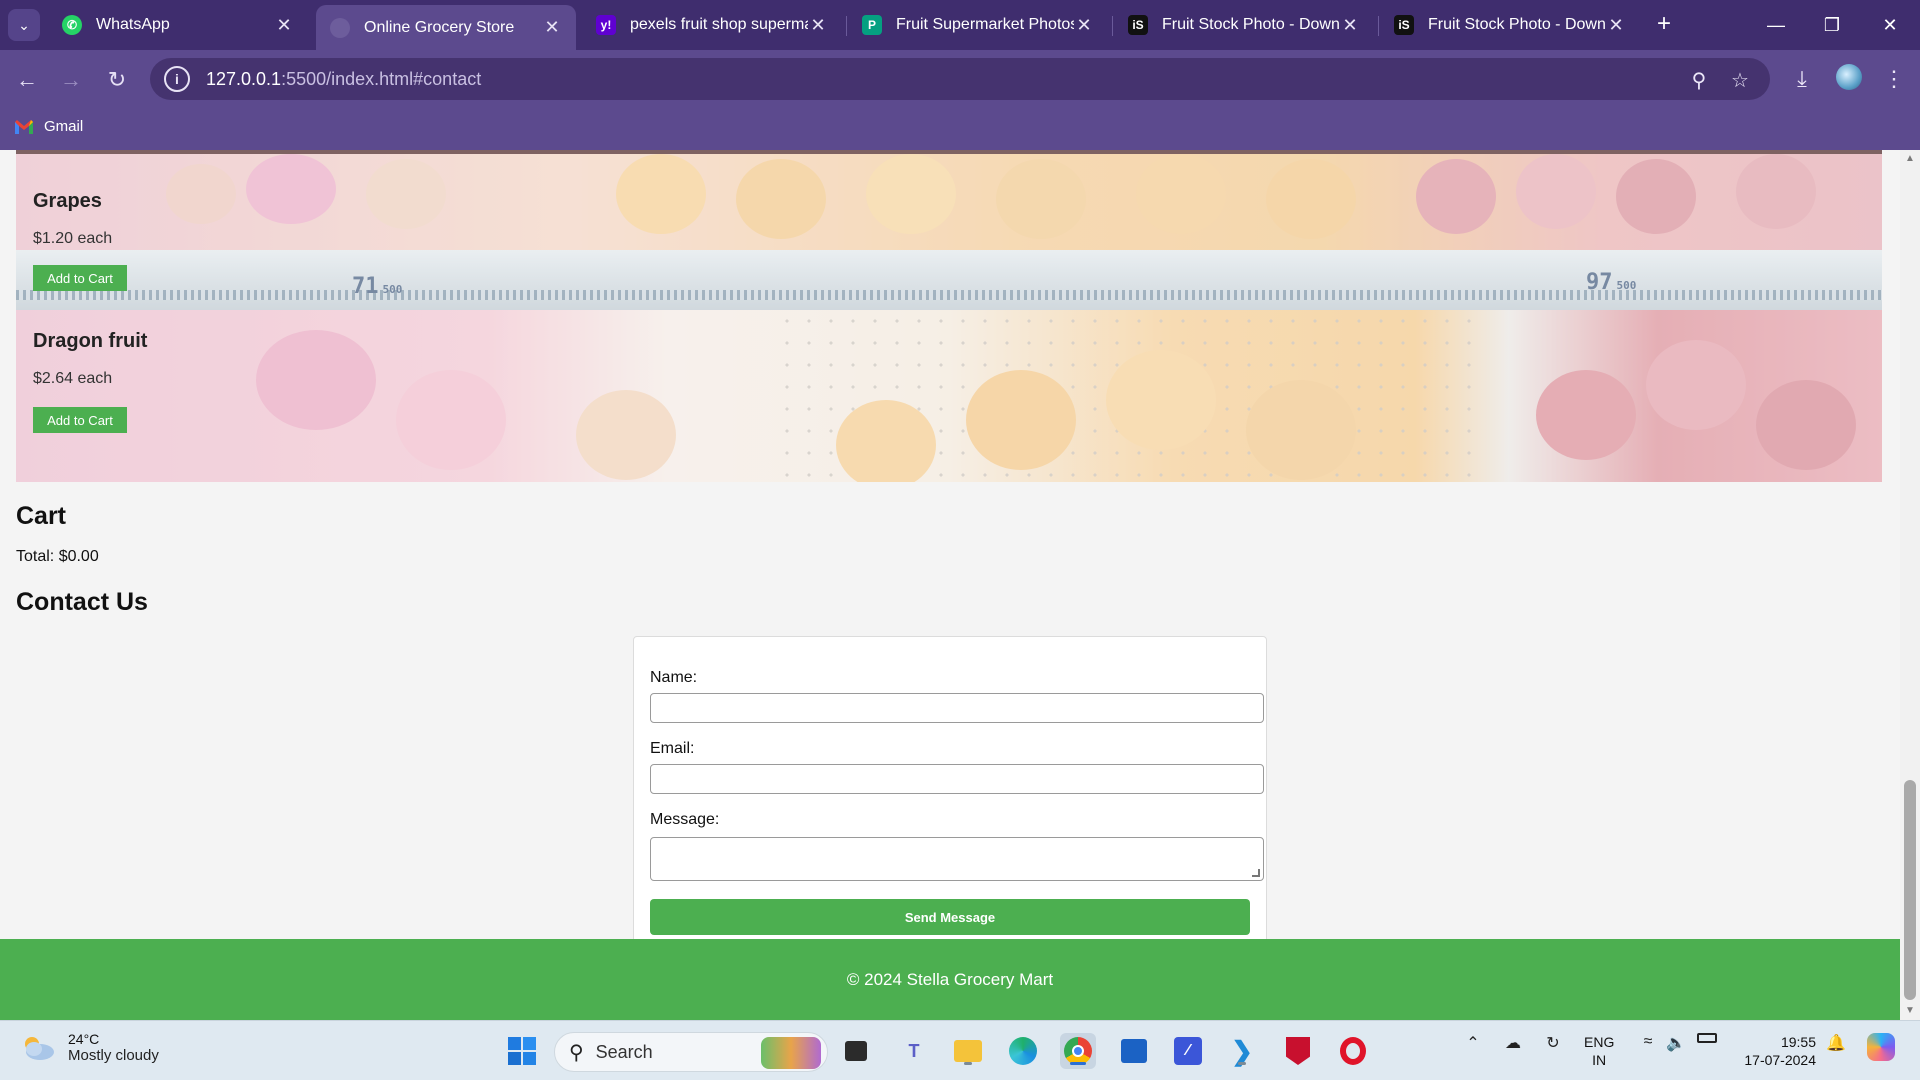  What do you see at coordinates (1910, 159) in the screenshot?
I see `scroll-up-arrow-icon: ▲` at bounding box center [1910, 159].